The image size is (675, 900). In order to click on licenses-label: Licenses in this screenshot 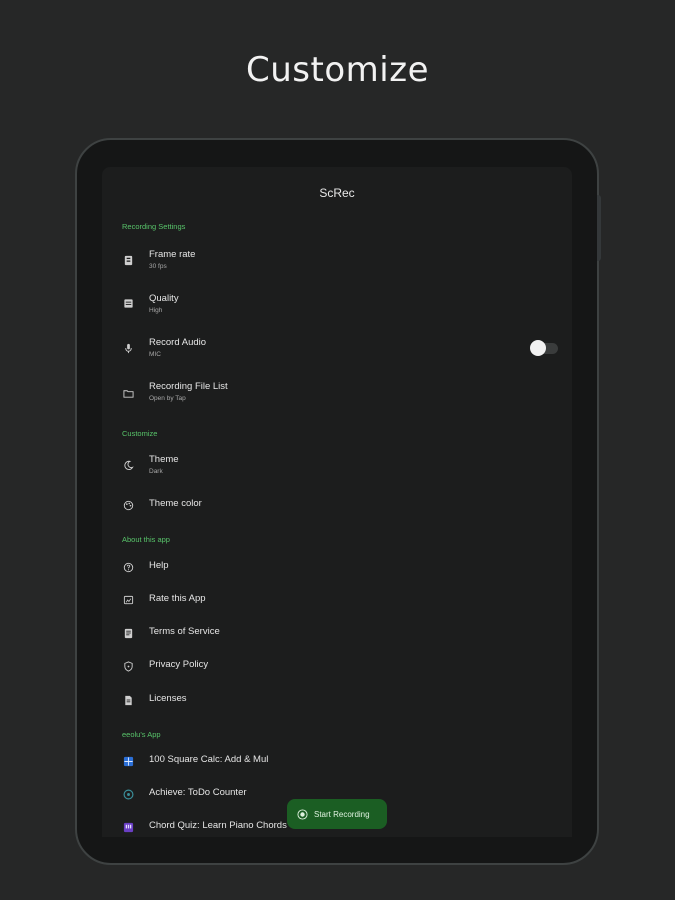, I will do `click(168, 698)`.